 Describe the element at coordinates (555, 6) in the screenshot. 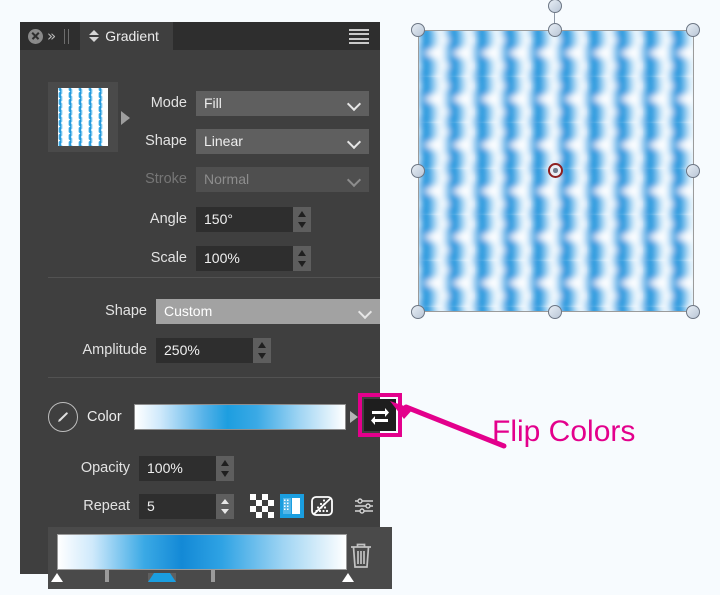

I see `rotation-handle` at that location.